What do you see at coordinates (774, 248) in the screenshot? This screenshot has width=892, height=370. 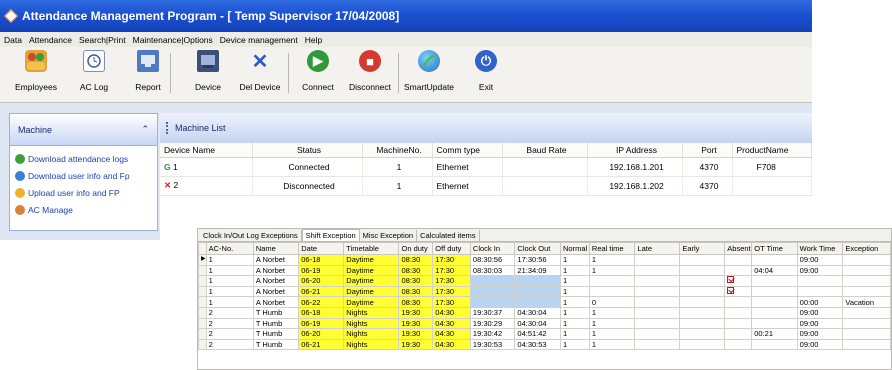 I see `column-header: OT Time` at bounding box center [774, 248].